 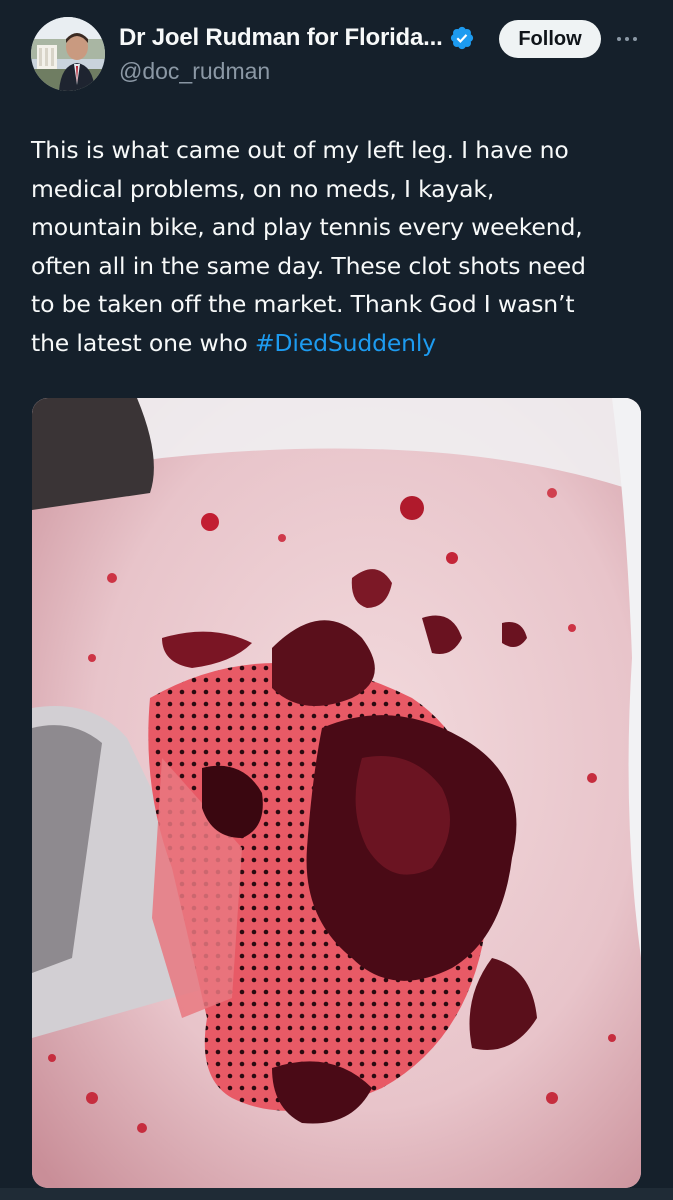 What do you see at coordinates (194, 71) in the screenshot?
I see `author-handle: @doc_rudman` at bounding box center [194, 71].